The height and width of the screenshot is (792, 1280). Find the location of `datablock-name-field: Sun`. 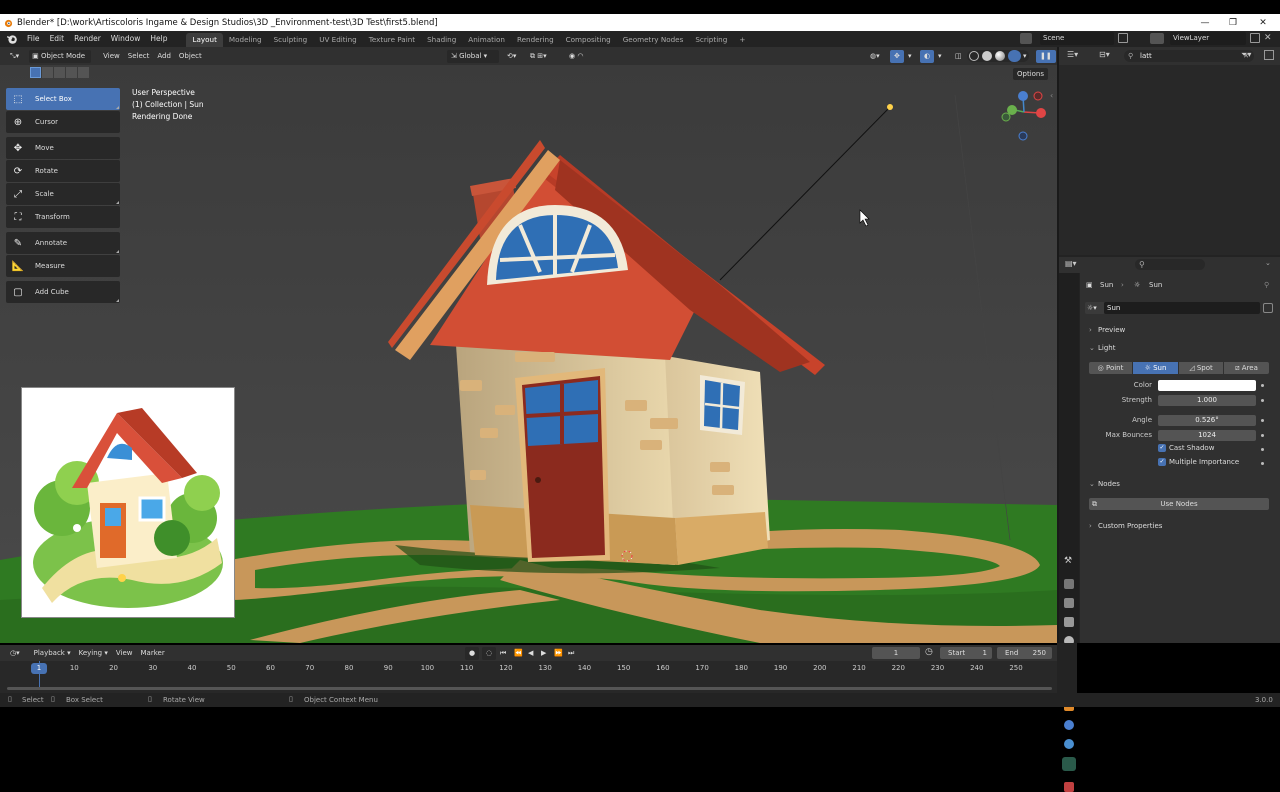

datablock-name-field: Sun is located at coordinates (1182, 308).